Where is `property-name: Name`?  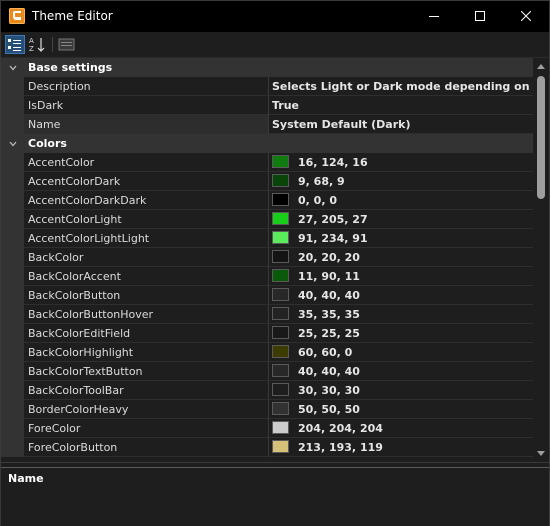 property-name: Name is located at coordinates (146, 124).